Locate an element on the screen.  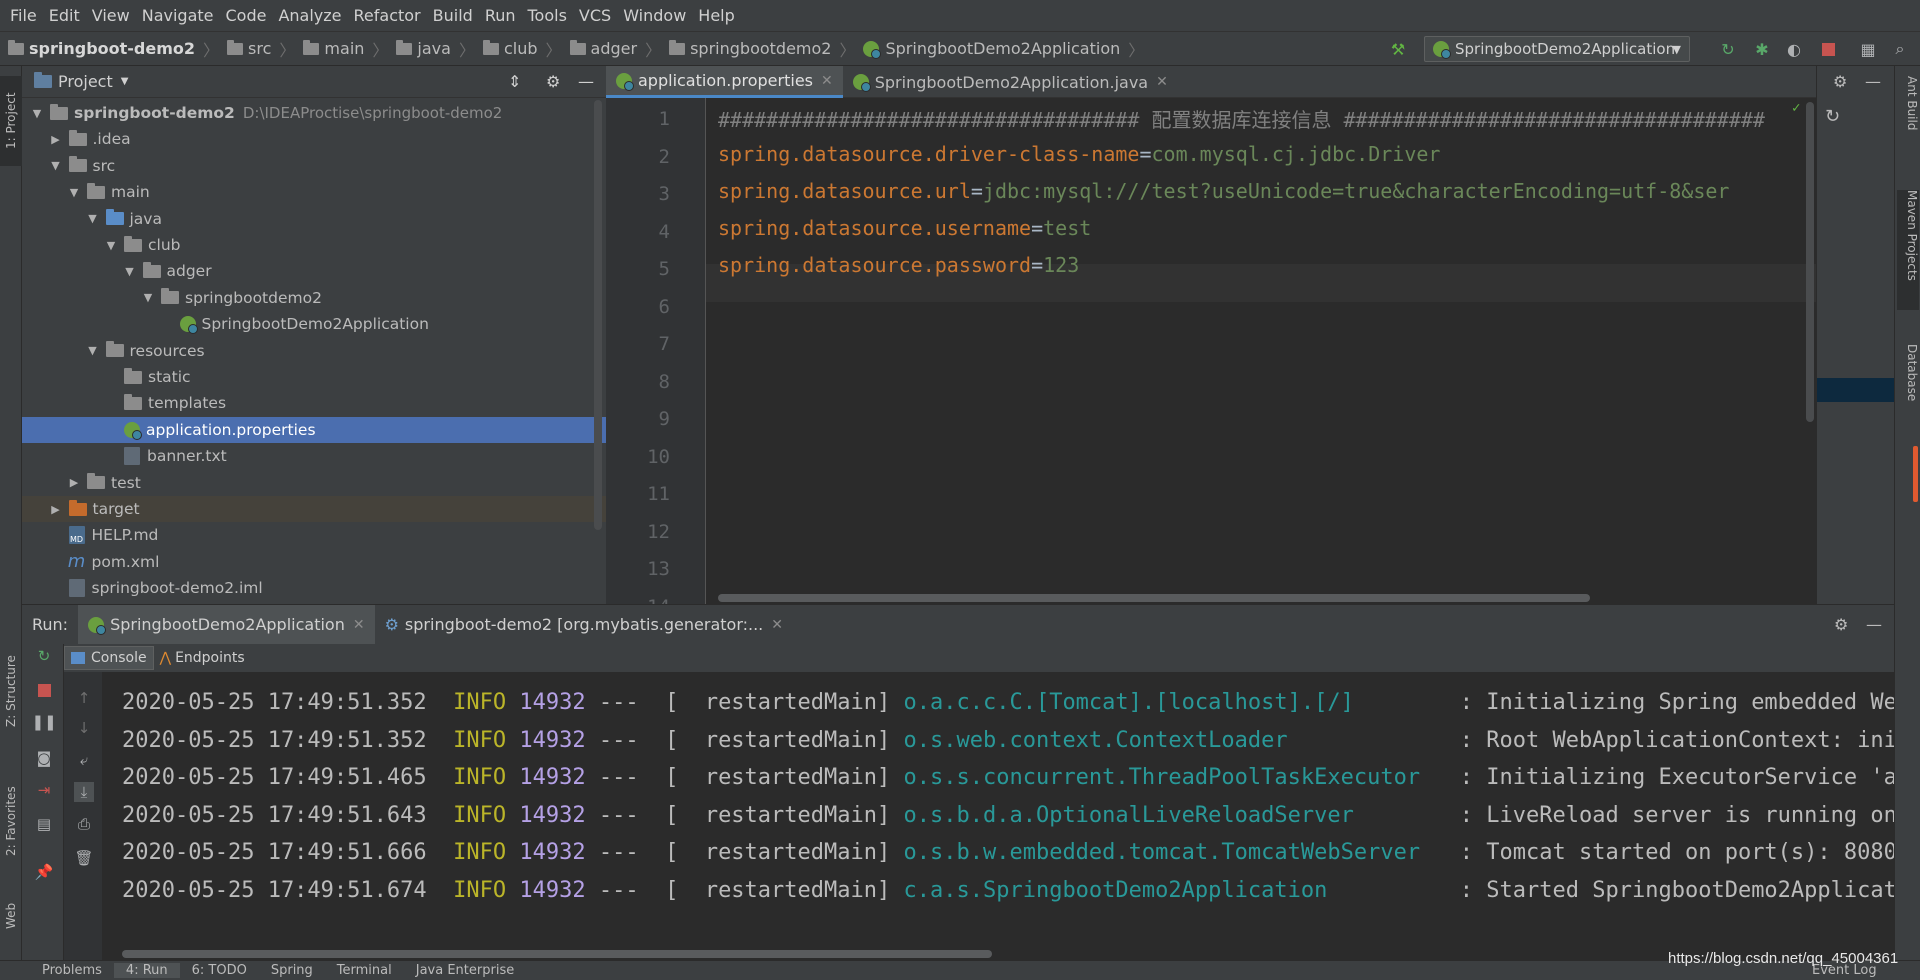
status-tab-terminal: Terminal is located at coordinates (364, 970).